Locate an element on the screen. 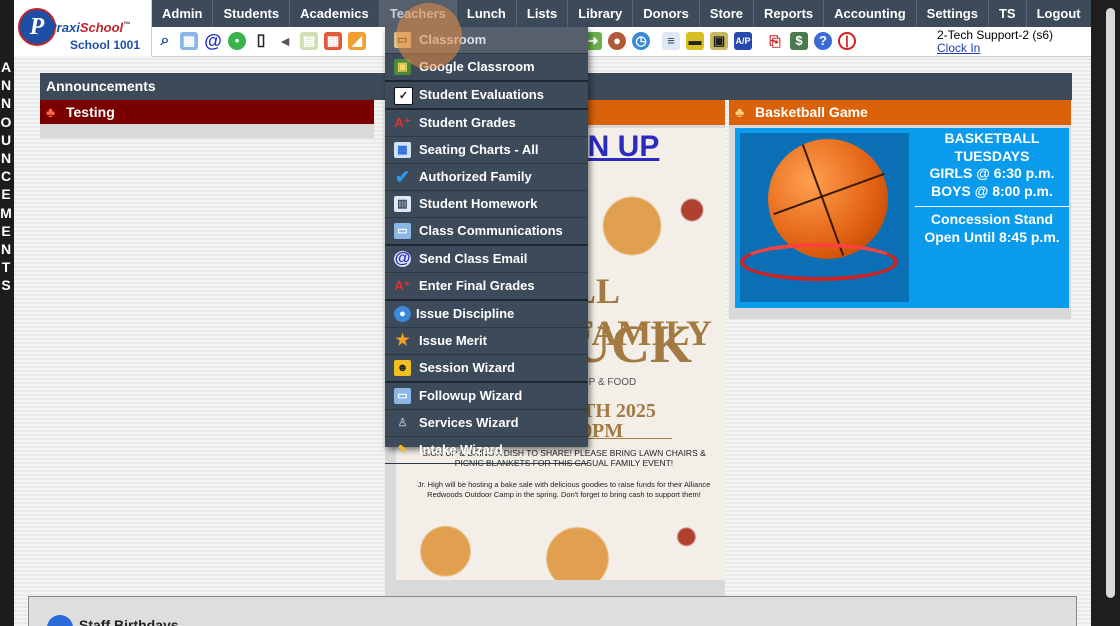  search-icon: ⌕ is located at coordinates (165, 41).